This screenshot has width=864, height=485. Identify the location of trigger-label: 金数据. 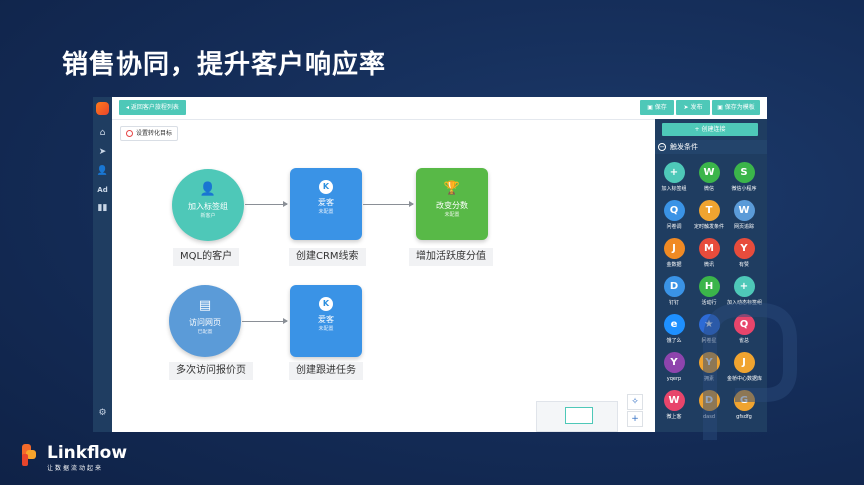
(674, 265).